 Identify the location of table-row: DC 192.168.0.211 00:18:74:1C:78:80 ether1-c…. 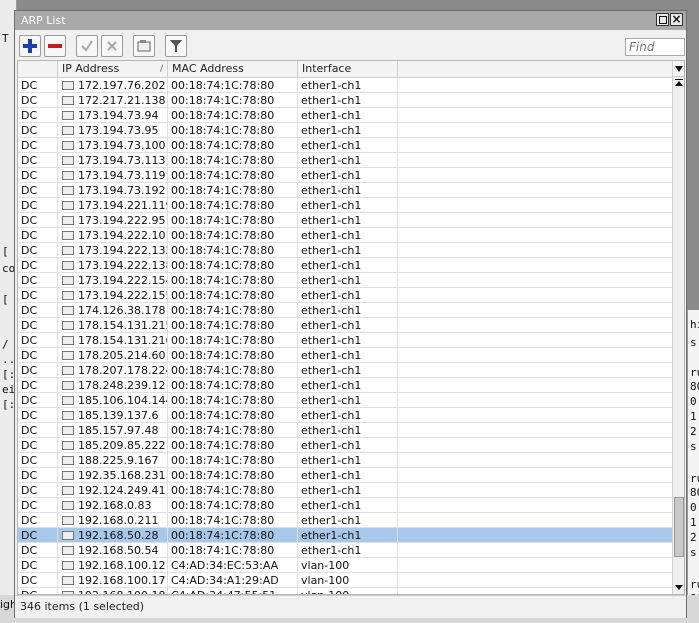
(345, 520).